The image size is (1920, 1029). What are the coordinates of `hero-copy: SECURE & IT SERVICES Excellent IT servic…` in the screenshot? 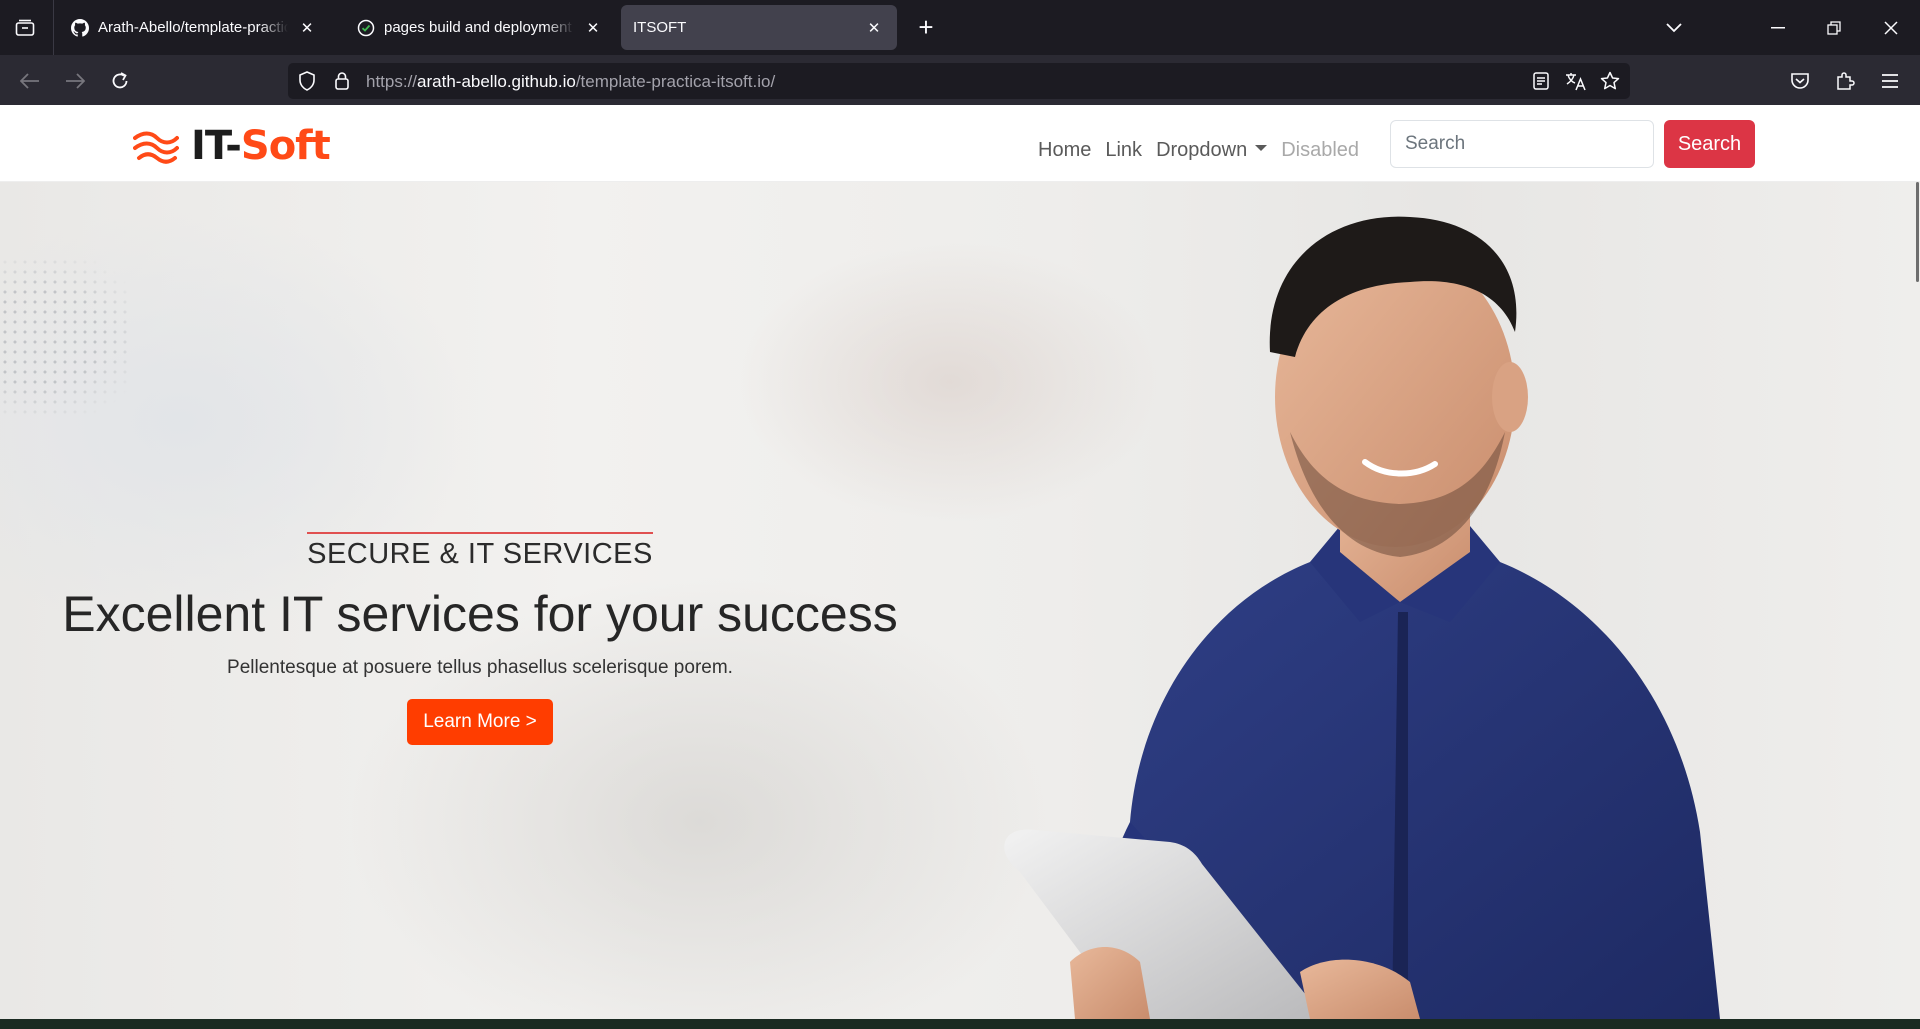 It's located at (480, 638).